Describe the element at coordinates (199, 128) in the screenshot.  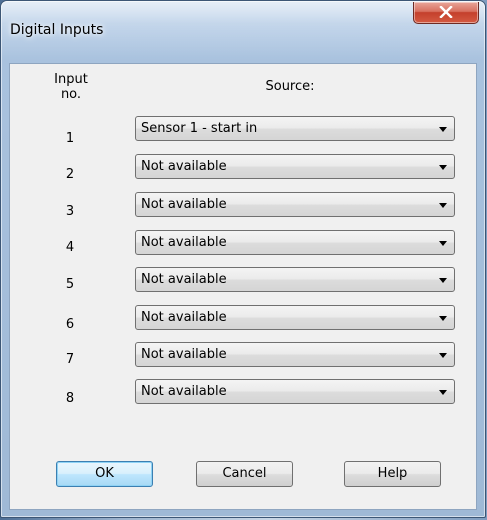
I see `source-select-value: Sensor 1 - start in` at that location.